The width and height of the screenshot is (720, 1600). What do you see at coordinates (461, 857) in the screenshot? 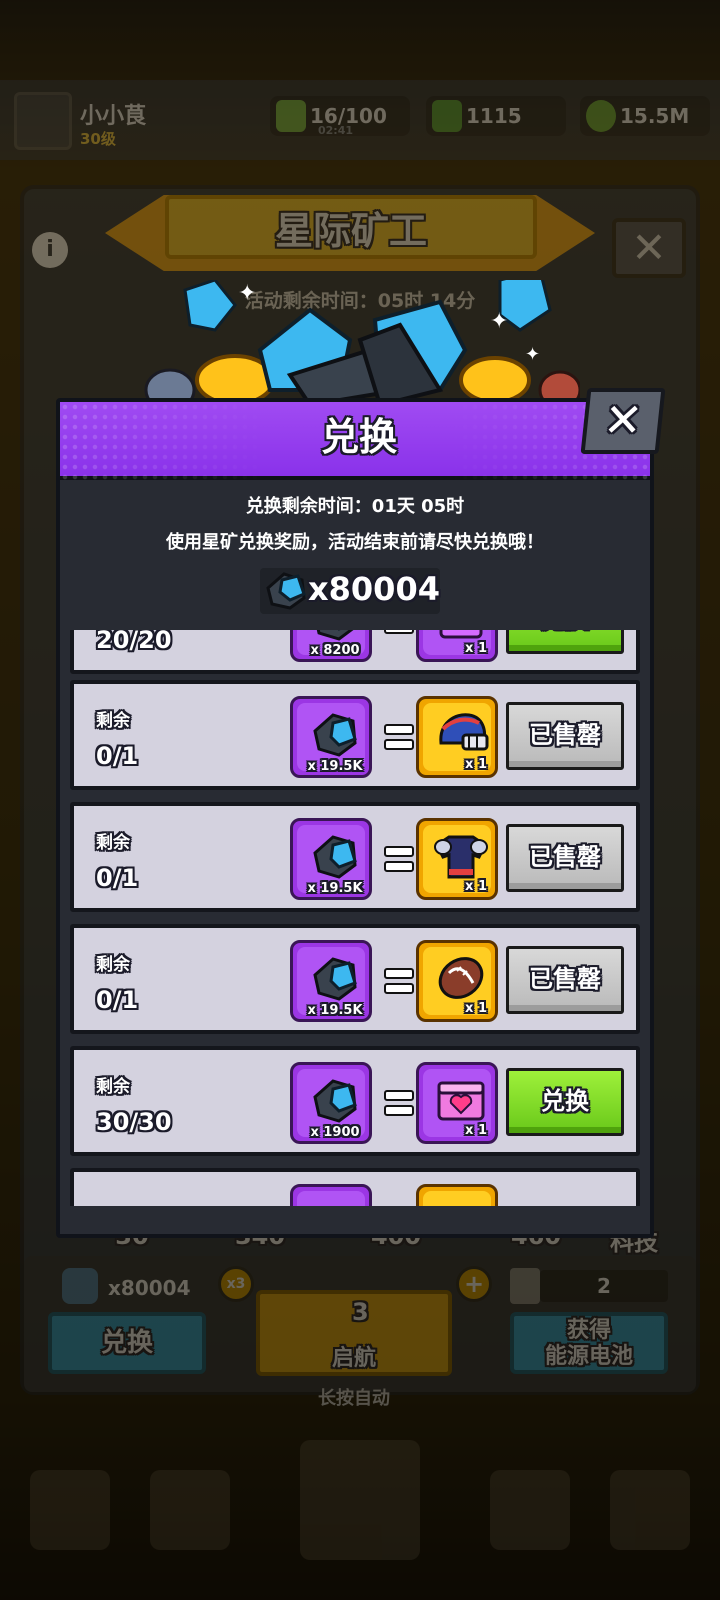
I see `football-jersey-icon` at bounding box center [461, 857].